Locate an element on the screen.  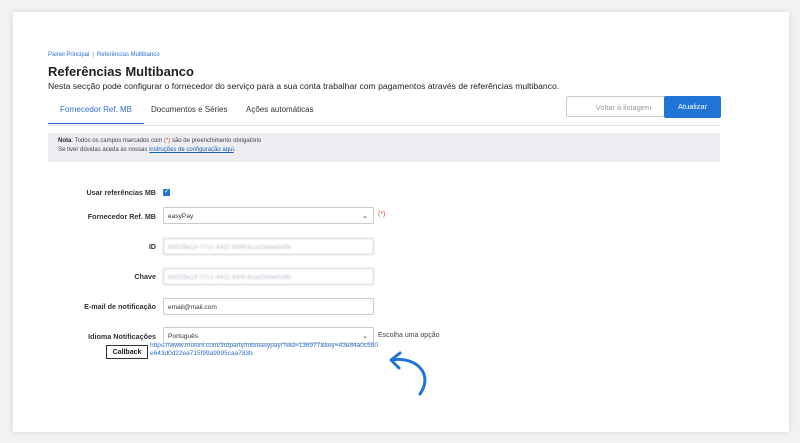
page-title: Referências Multibanco is located at coordinates (121, 71).